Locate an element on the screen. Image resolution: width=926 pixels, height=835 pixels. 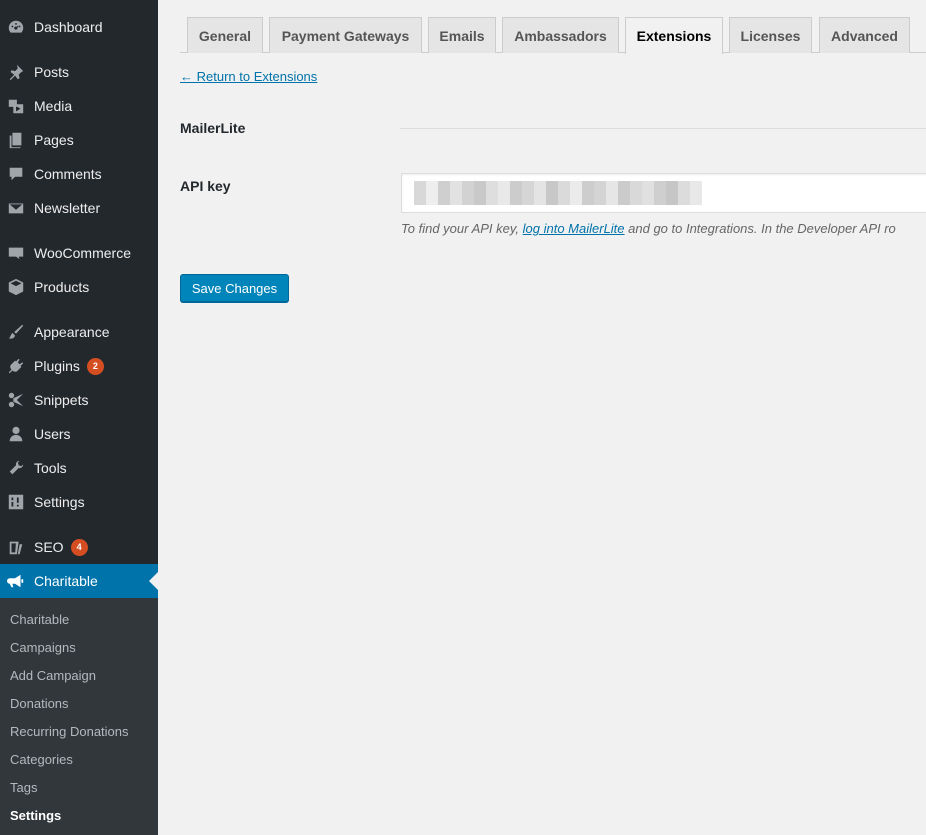
media-icon is located at coordinates (16, 106).